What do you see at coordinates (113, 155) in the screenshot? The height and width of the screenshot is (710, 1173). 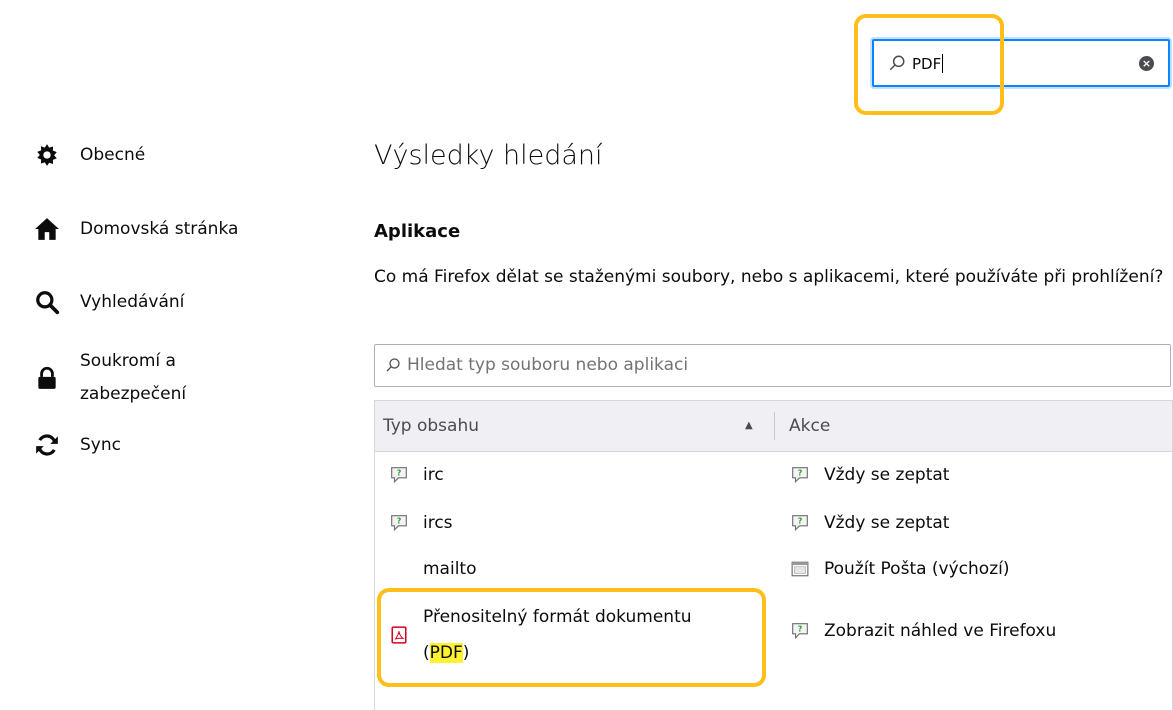 I see `sidebar-item-label: Obecné` at bounding box center [113, 155].